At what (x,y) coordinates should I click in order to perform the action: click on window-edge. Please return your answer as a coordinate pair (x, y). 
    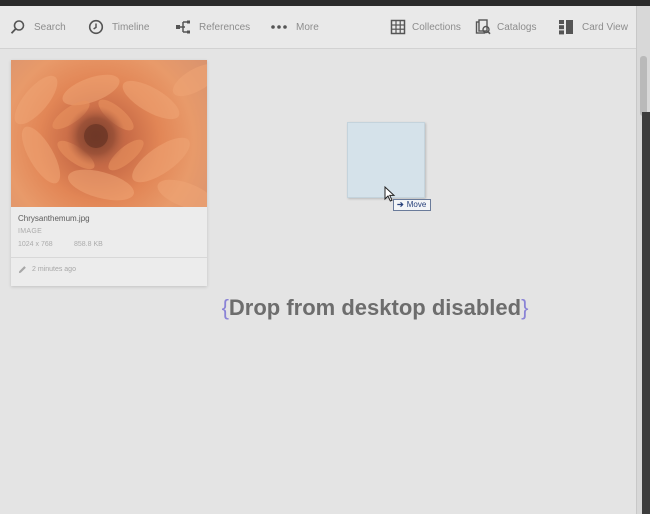
    Looking at the image, I should click on (646, 313).